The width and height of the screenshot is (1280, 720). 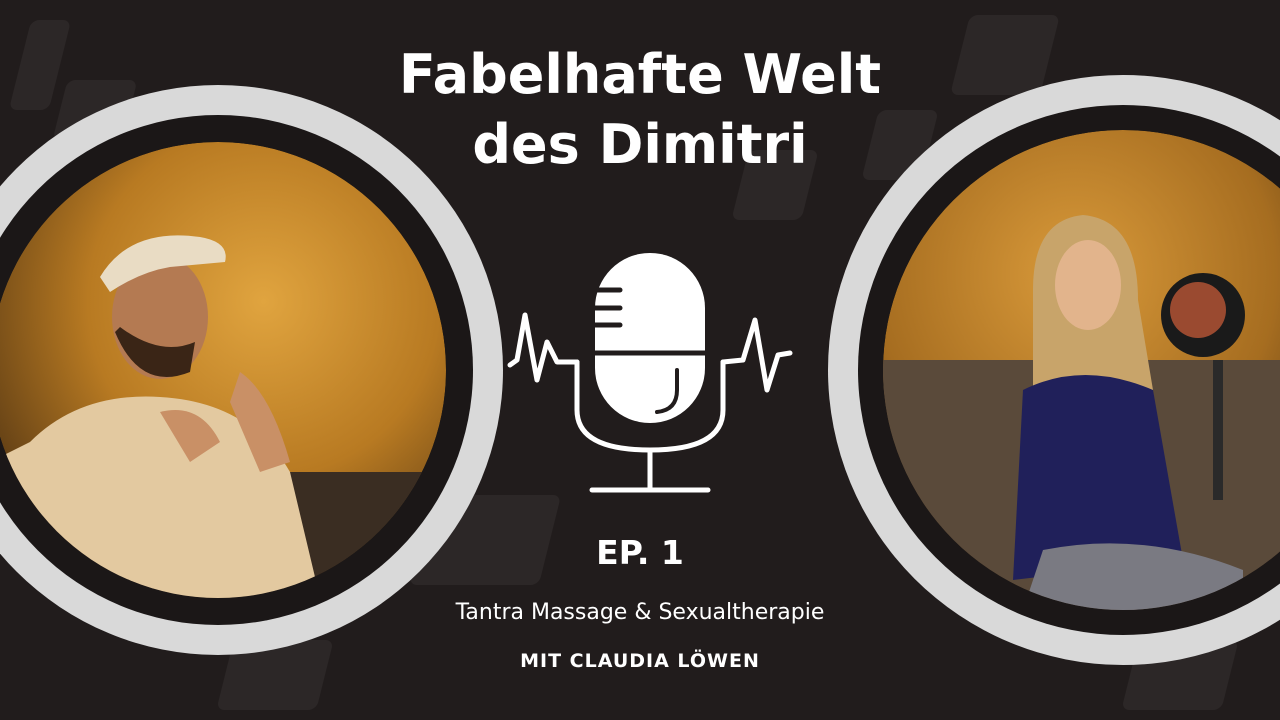 I want to click on episode-number: EP. 1, so click(x=640, y=552).